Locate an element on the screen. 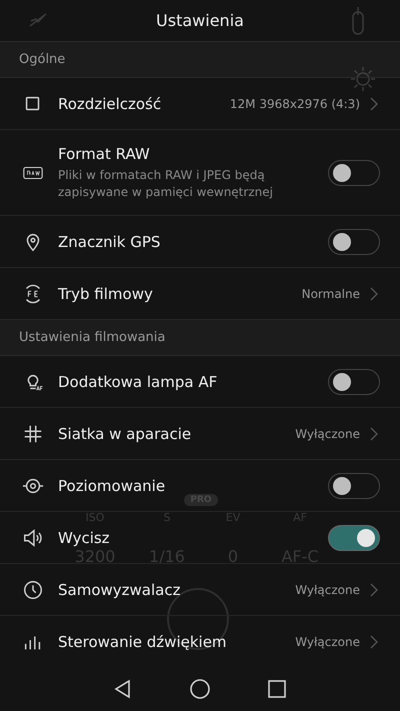 Image resolution: width=400 pixels, height=711 pixels. rotate-icon is located at coordinates (358, 21).